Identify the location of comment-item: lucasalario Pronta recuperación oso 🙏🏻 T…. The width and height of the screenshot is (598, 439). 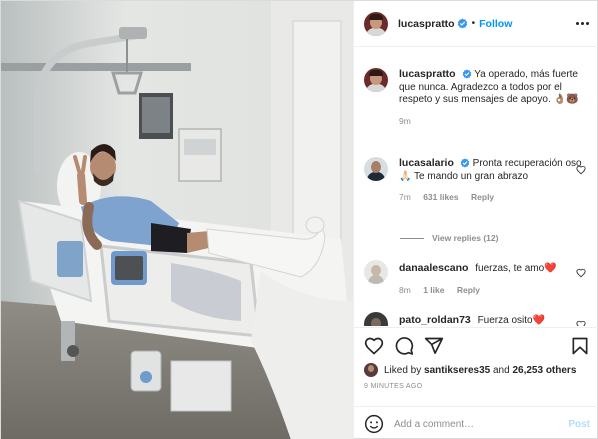
(477, 180).